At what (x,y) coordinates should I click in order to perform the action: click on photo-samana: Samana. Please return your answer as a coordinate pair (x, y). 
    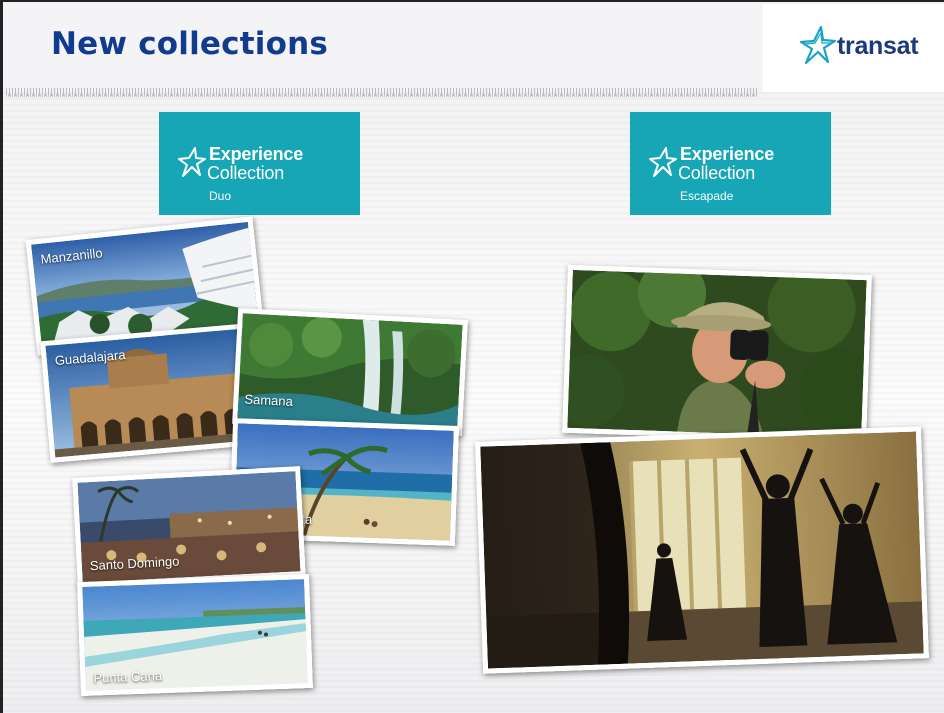
    Looking at the image, I should click on (350, 372).